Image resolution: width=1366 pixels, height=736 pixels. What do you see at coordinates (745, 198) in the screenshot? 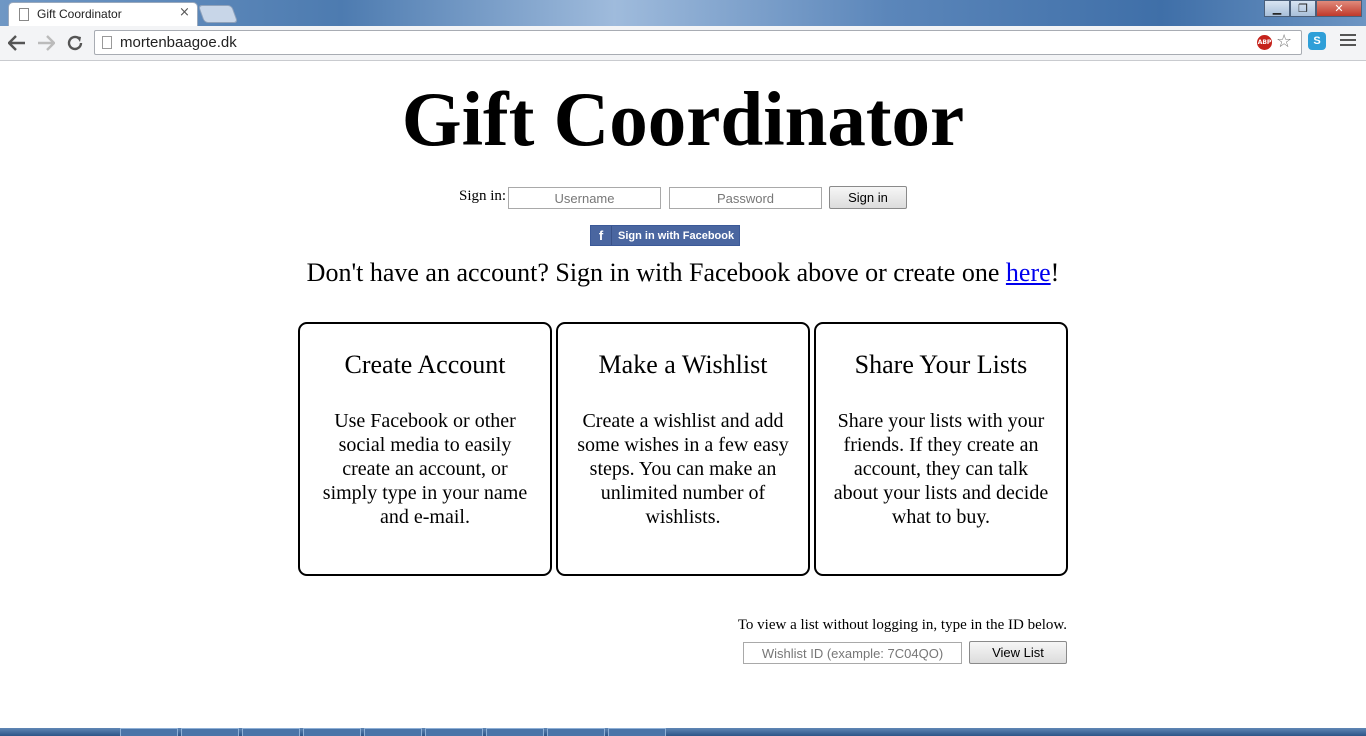
I see `password-input` at bounding box center [745, 198].